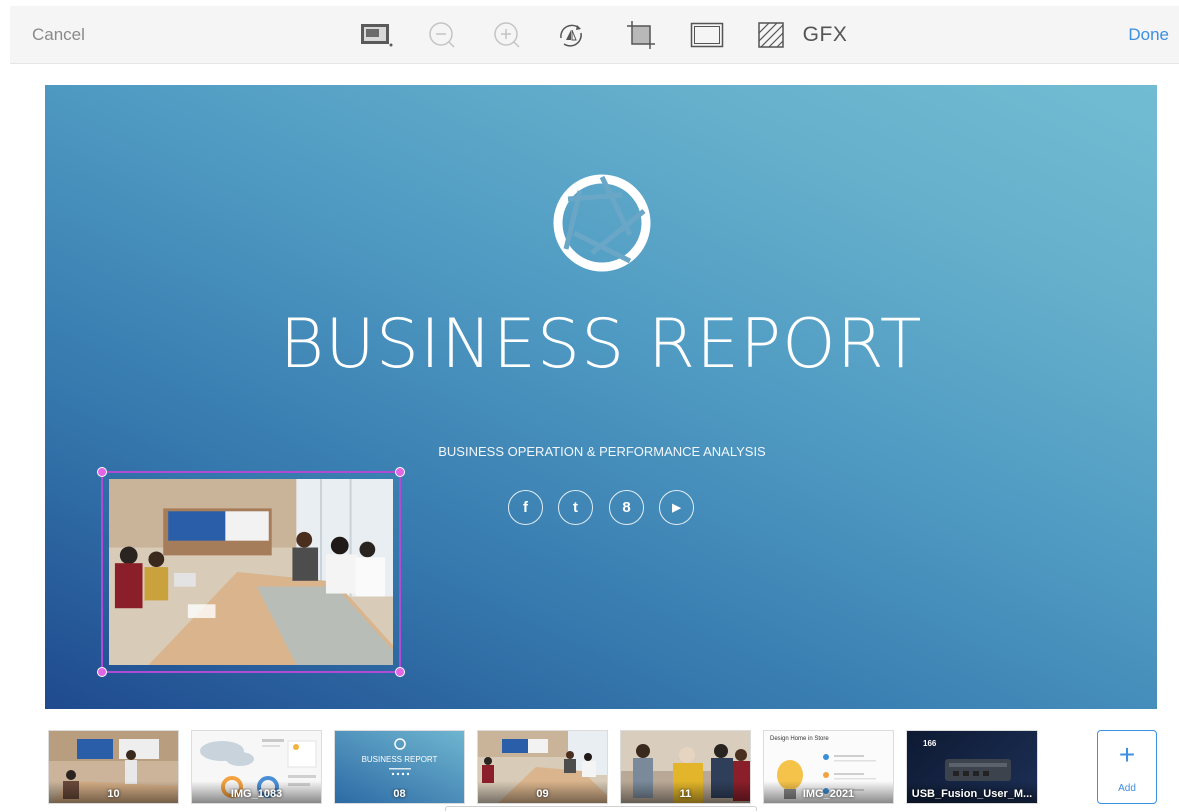 The height and width of the screenshot is (812, 1179). I want to click on google-plus-icon: 8, so click(626, 507).